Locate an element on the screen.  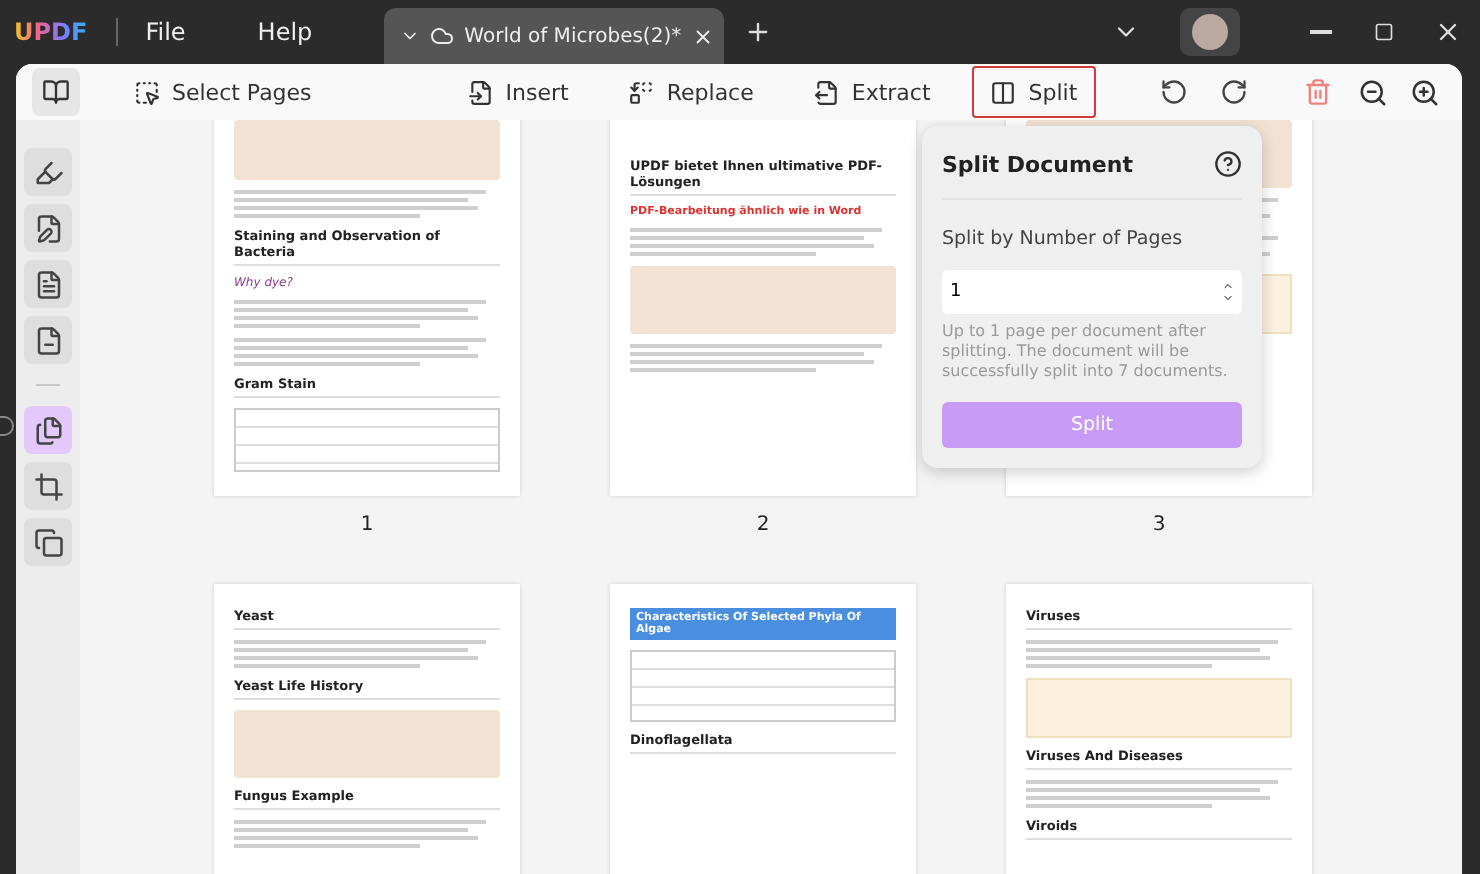
panel-toggle-button is located at coordinates (56, 92).